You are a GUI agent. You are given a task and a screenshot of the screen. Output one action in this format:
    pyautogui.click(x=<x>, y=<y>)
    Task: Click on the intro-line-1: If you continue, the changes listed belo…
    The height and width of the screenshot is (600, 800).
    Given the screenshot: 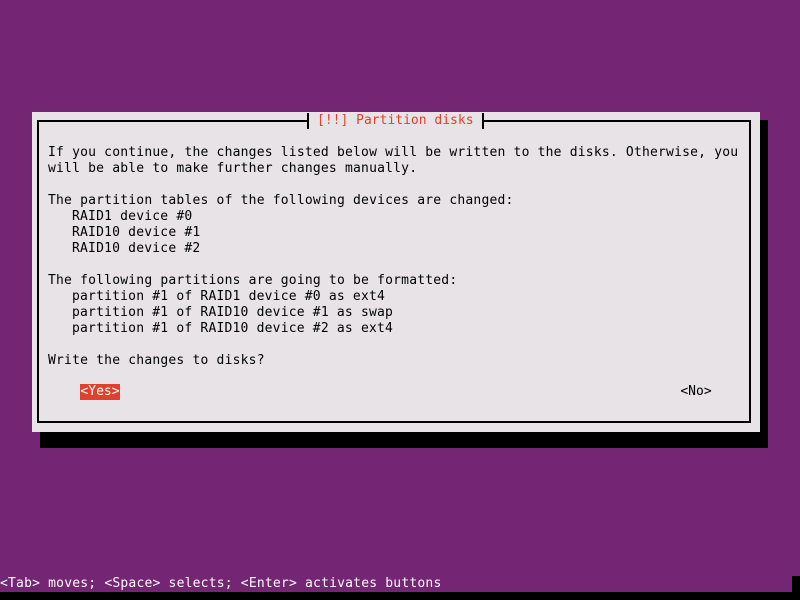 What is the action you would take?
    pyautogui.click(x=393, y=152)
    